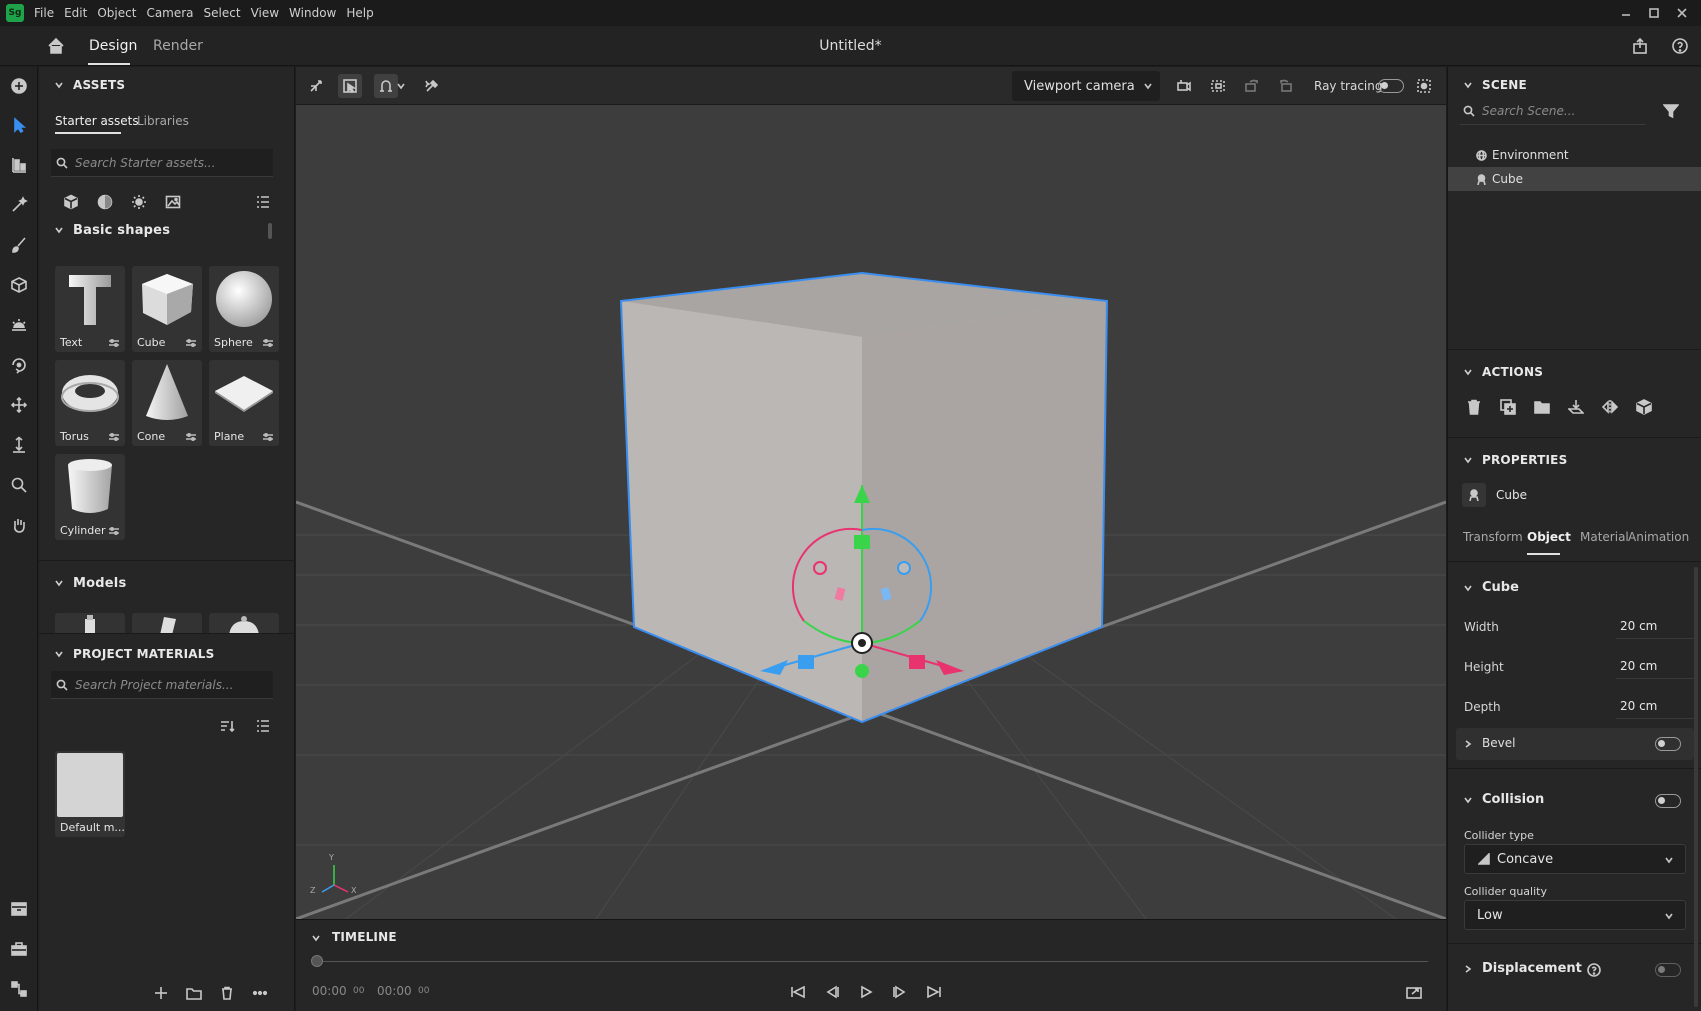 The height and width of the screenshot is (1011, 1701). Describe the element at coordinates (19, 365) in the screenshot. I see `orbit-tool-icon` at that location.